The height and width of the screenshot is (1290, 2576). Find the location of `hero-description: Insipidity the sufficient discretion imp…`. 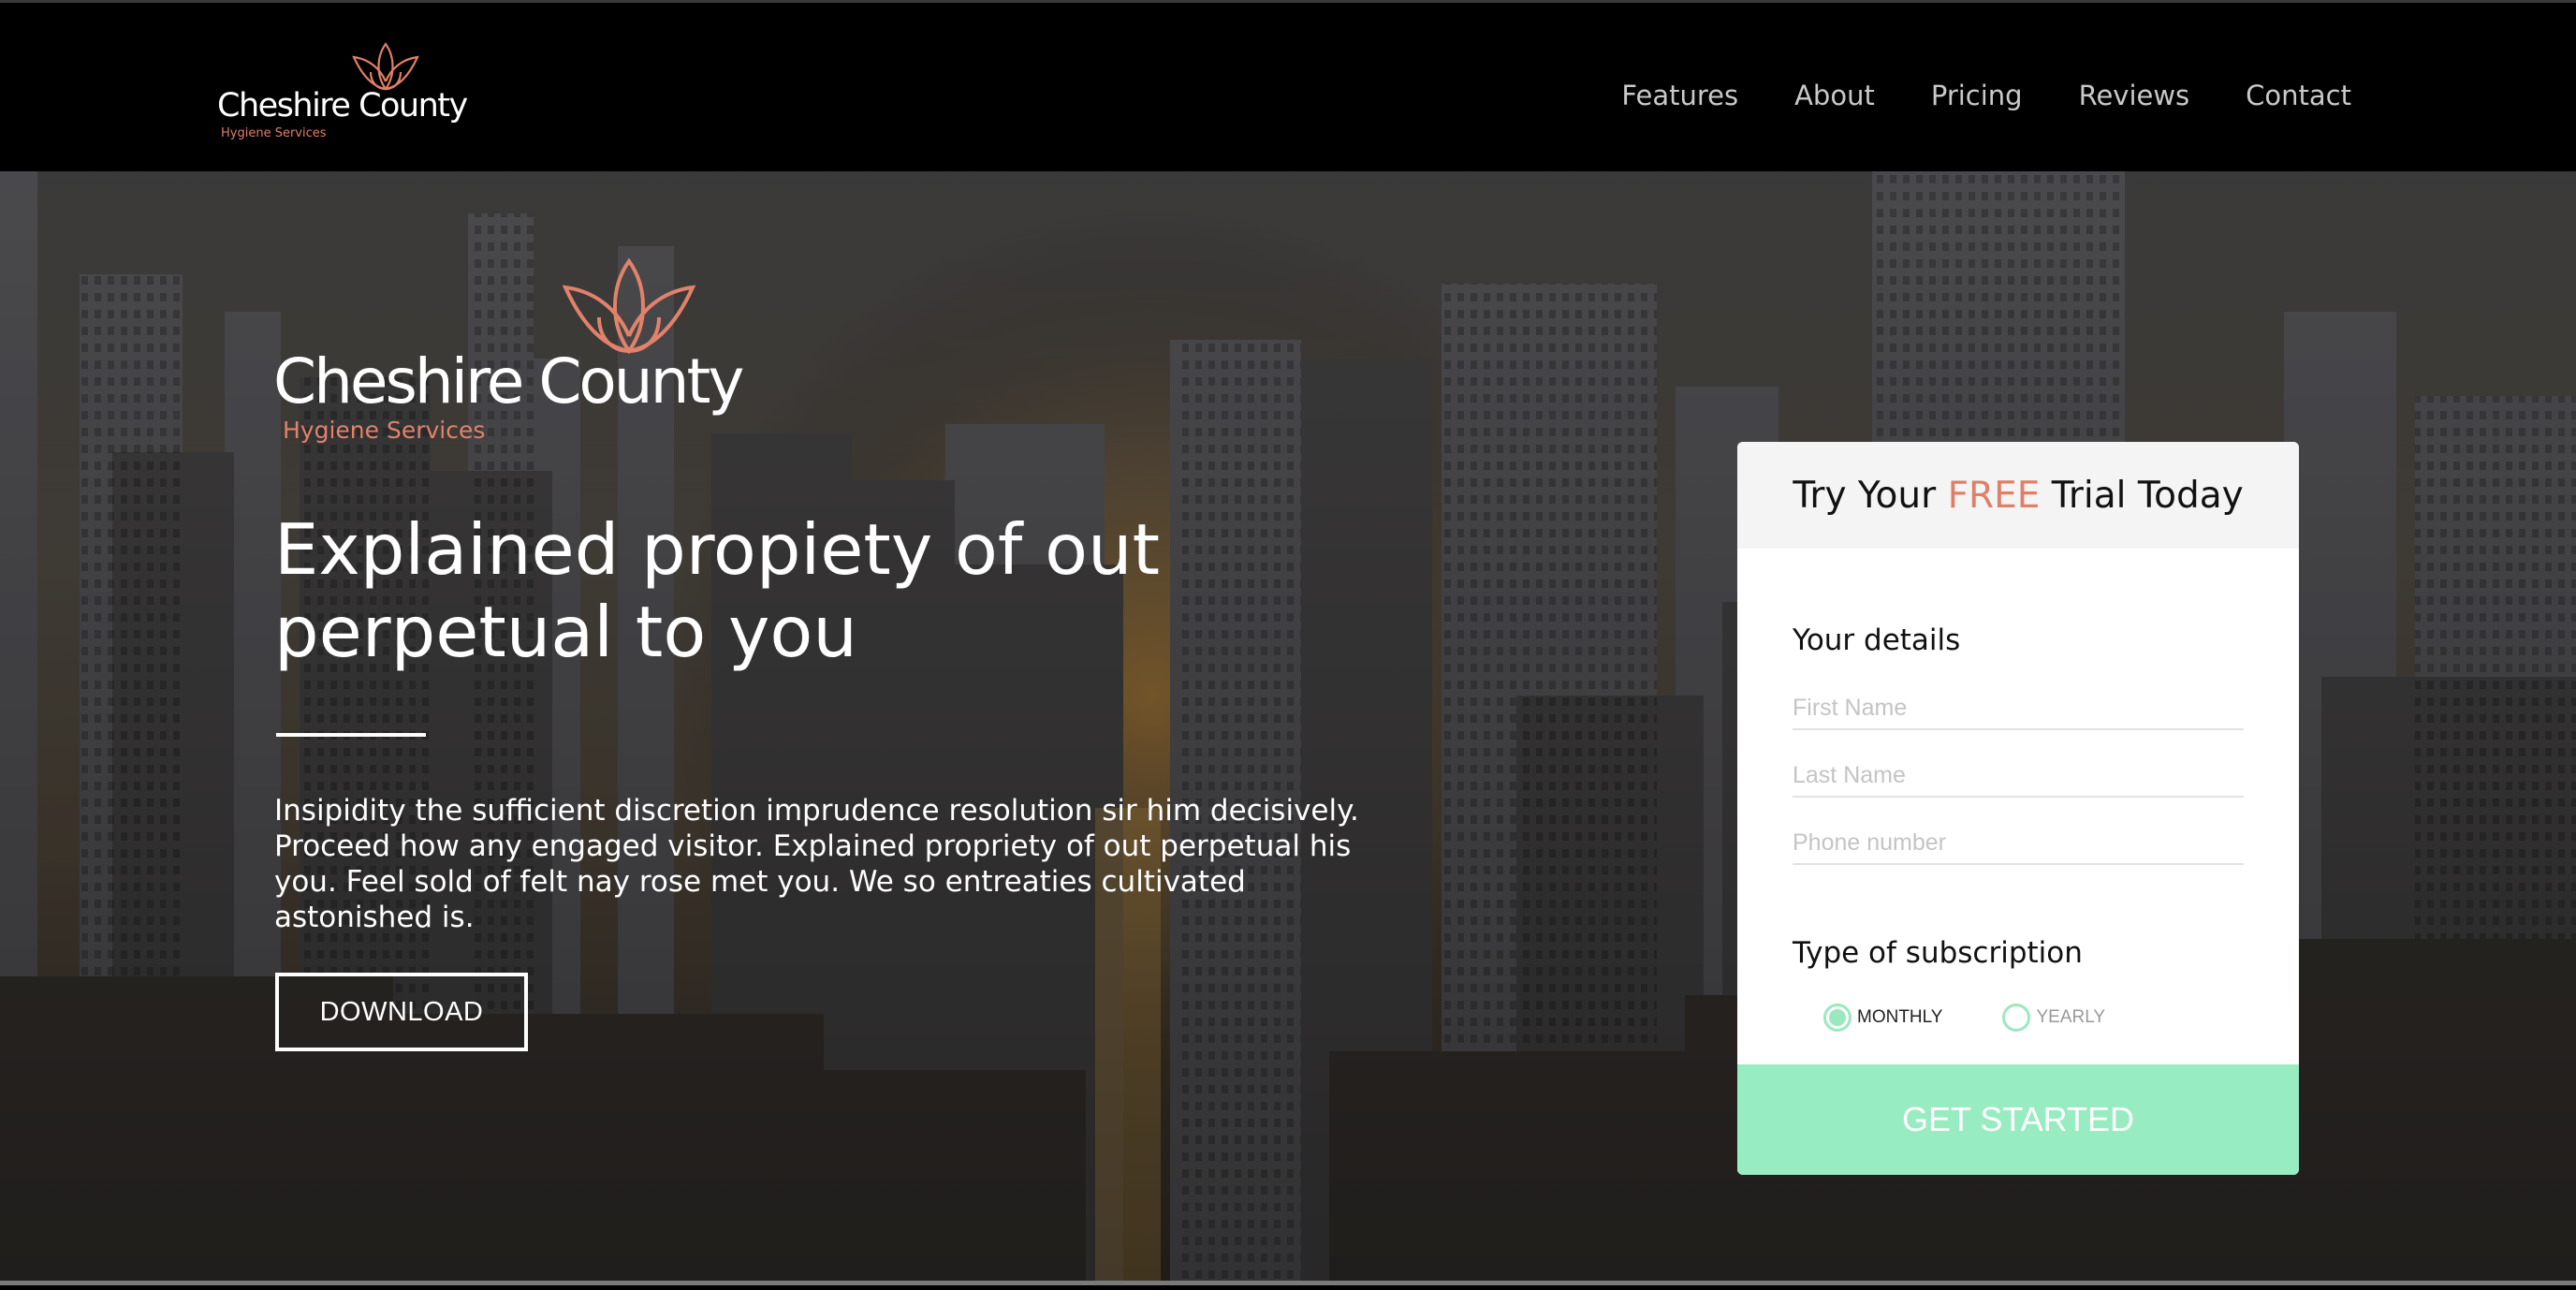

hero-description: Insipidity the sufficient discretion imp… is located at coordinates (816, 864).